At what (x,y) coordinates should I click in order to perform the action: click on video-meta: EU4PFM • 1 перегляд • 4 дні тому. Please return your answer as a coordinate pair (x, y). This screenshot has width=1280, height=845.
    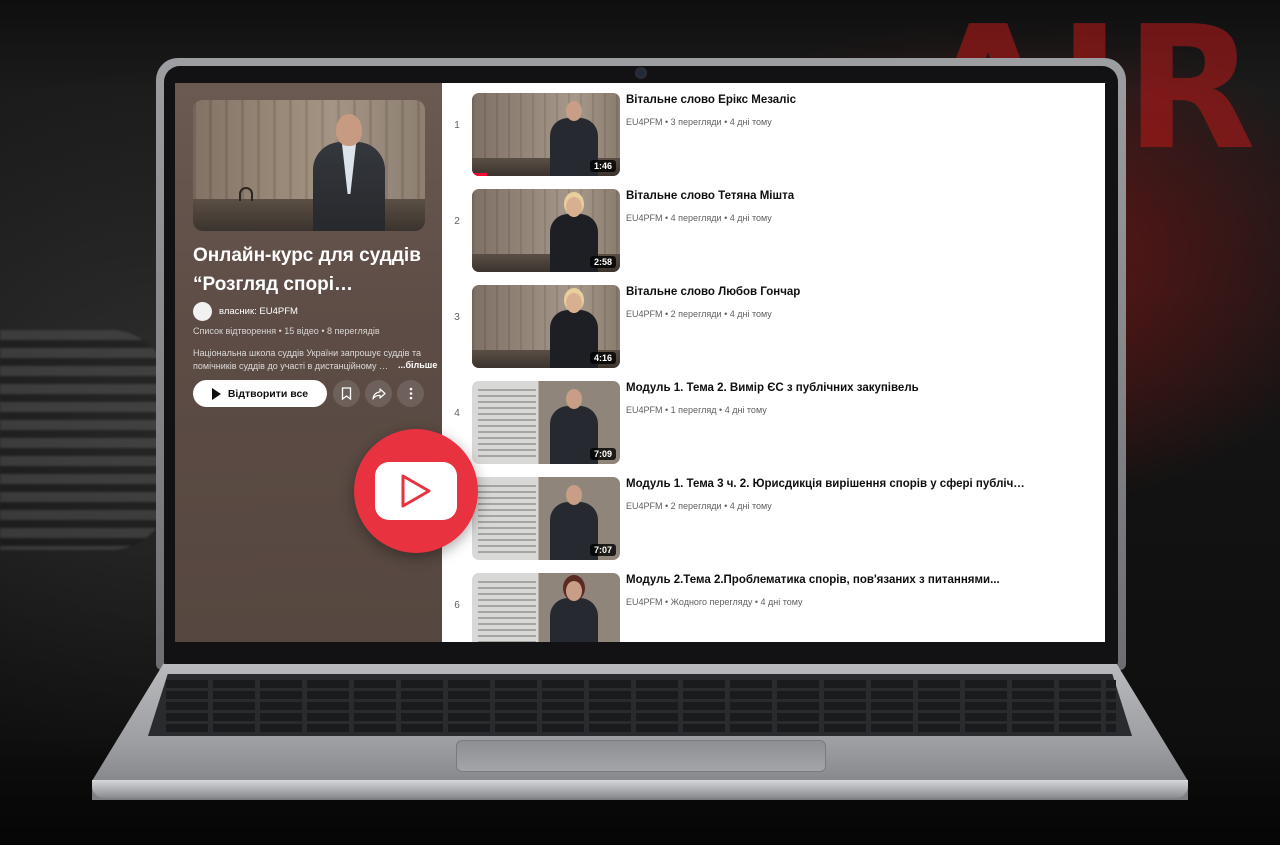
    Looking at the image, I should click on (696, 410).